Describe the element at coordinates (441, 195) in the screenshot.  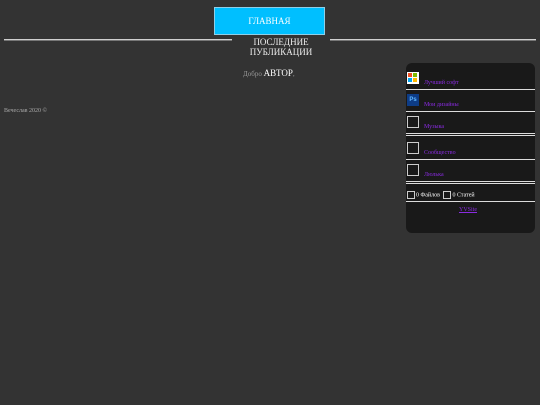
I see `stats-row: 0 Файлов 0 Статей` at that location.